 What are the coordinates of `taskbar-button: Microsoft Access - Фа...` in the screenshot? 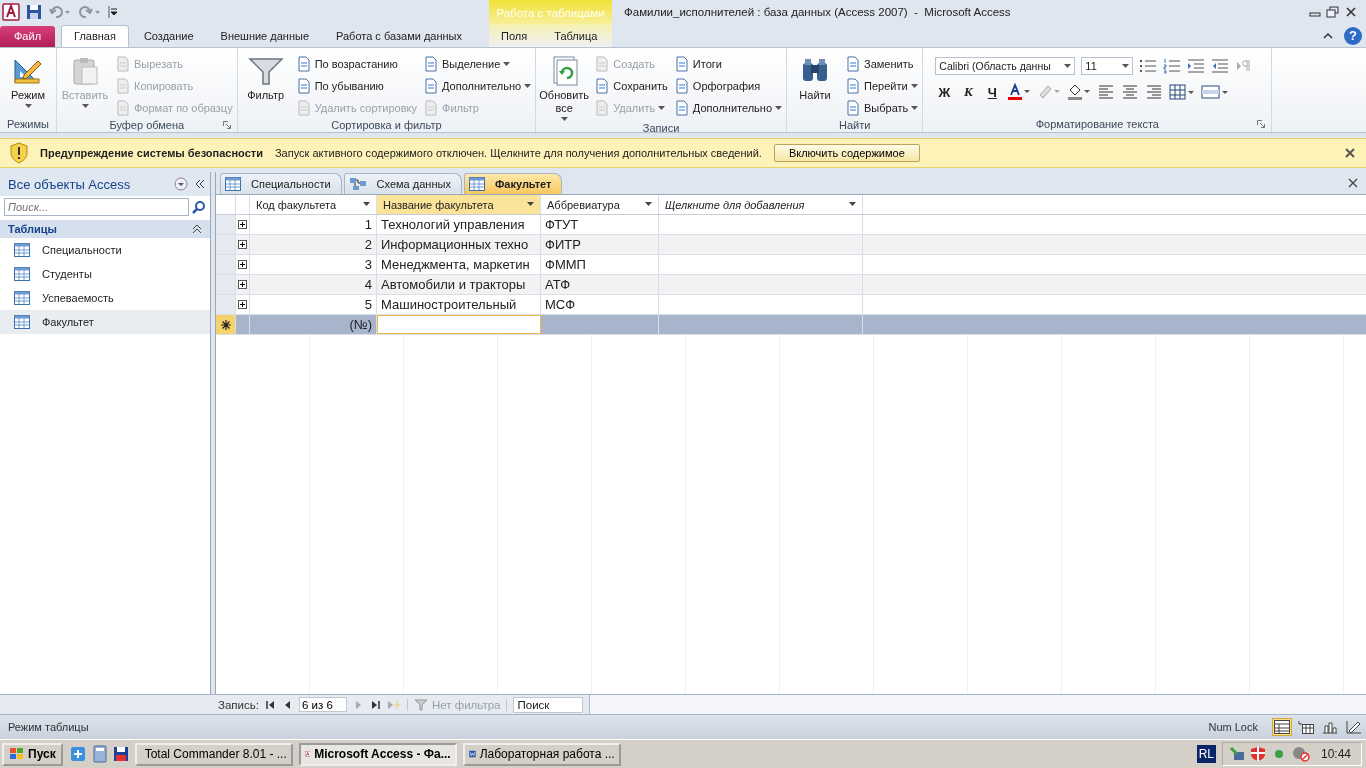 It's located at (377, 754).